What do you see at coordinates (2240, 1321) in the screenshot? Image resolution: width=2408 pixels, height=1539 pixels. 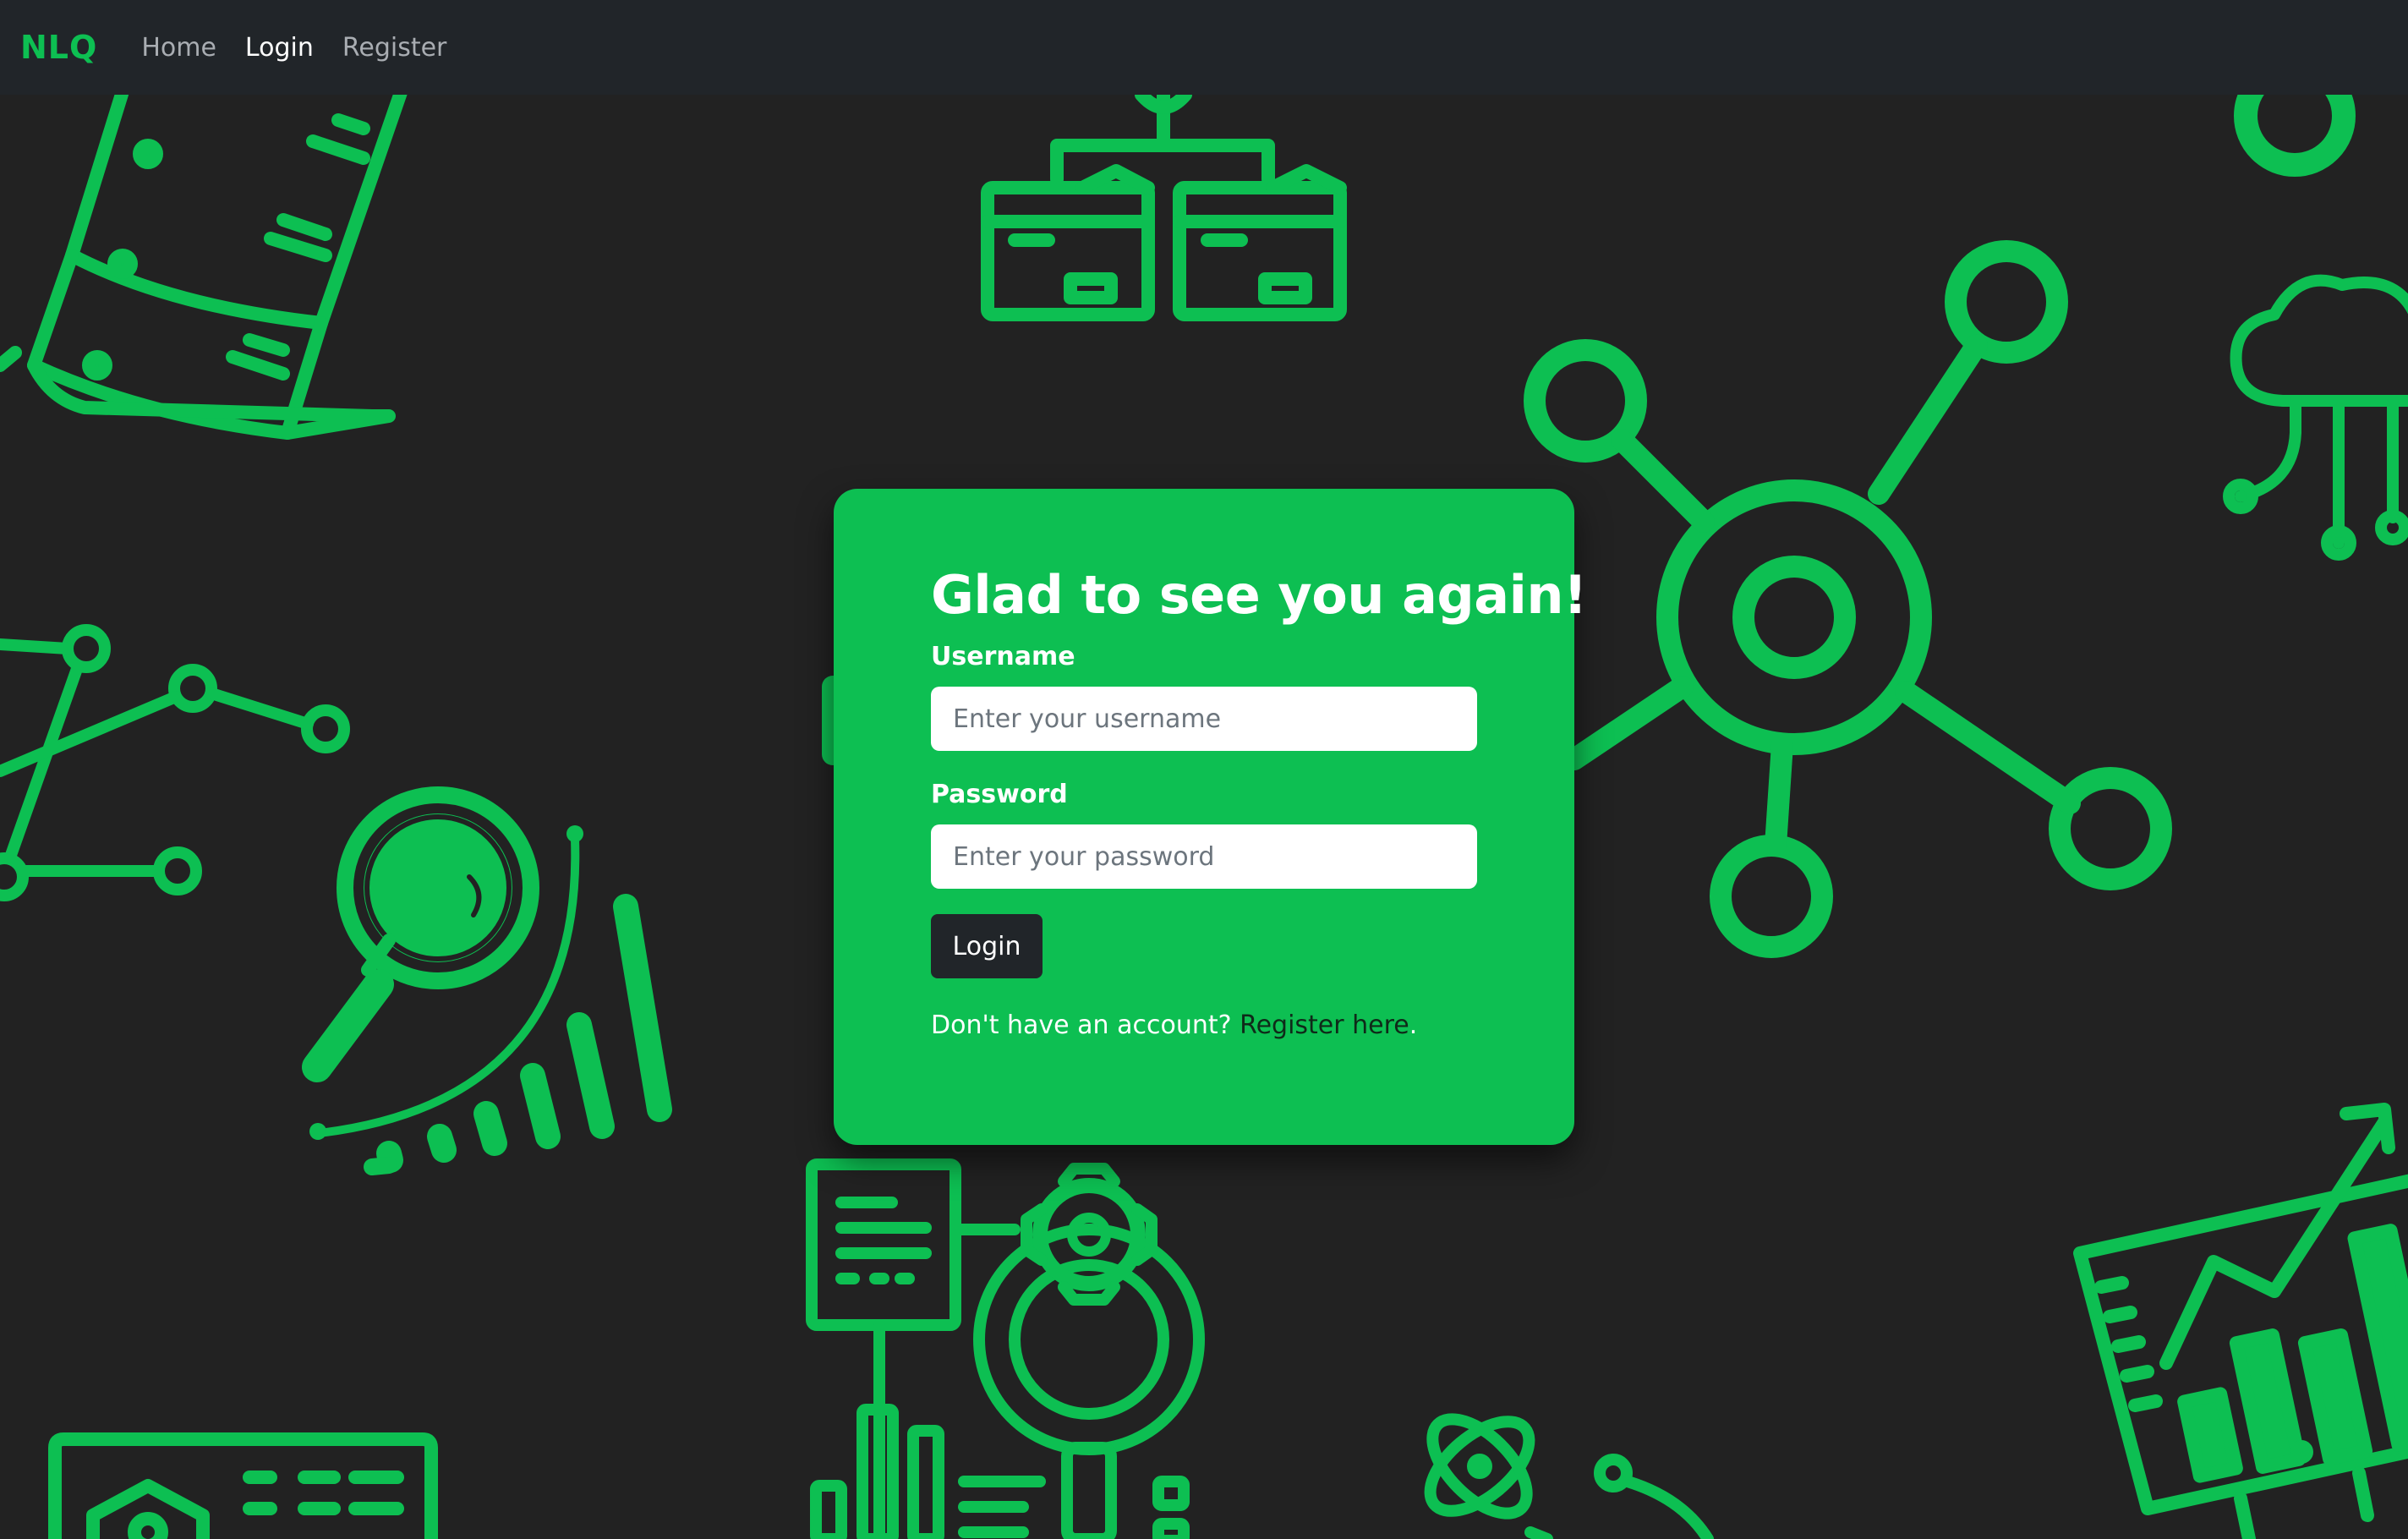 I see `monitor-chart-icon` at bounding box center [2240, 1321].